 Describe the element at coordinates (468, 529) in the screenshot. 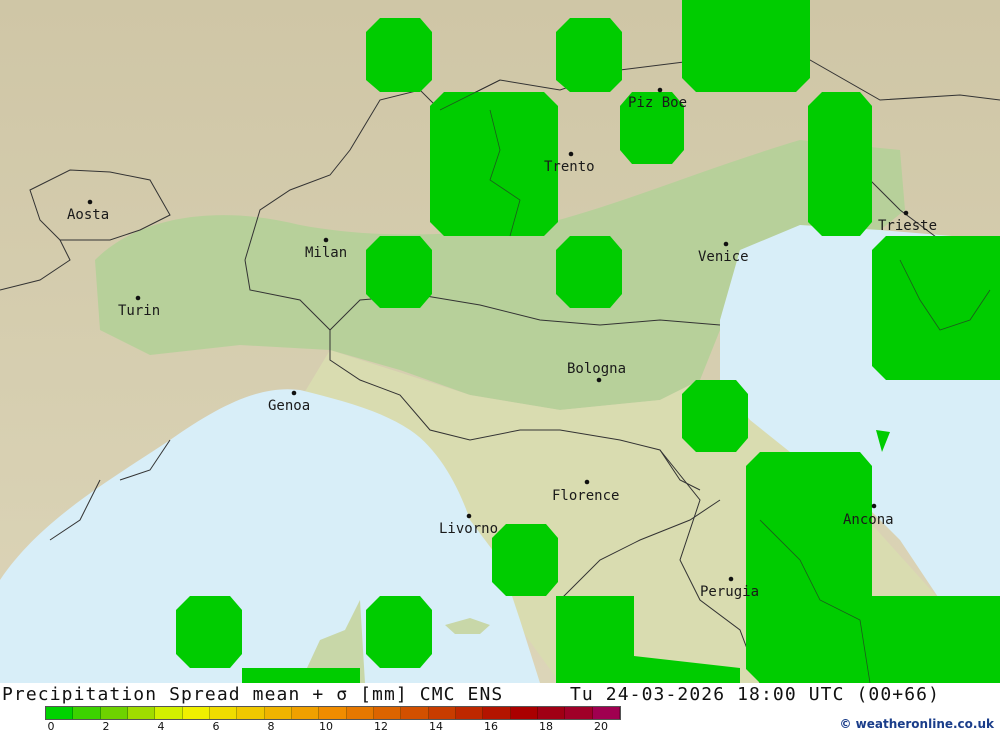

I see `city-label-livorno: Livorno` at that location.